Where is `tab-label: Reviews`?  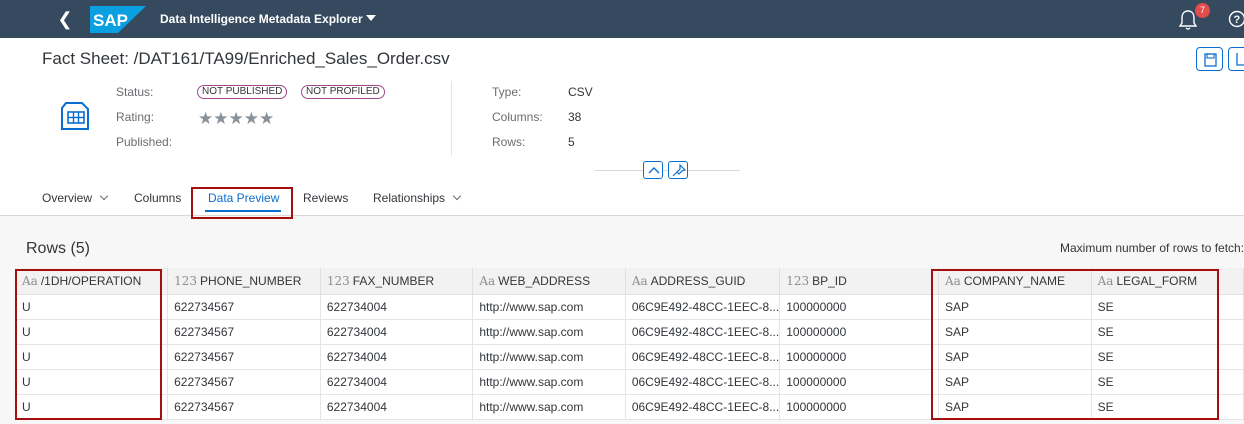
tab-label: Reviews is located at coordinates (326, 198).